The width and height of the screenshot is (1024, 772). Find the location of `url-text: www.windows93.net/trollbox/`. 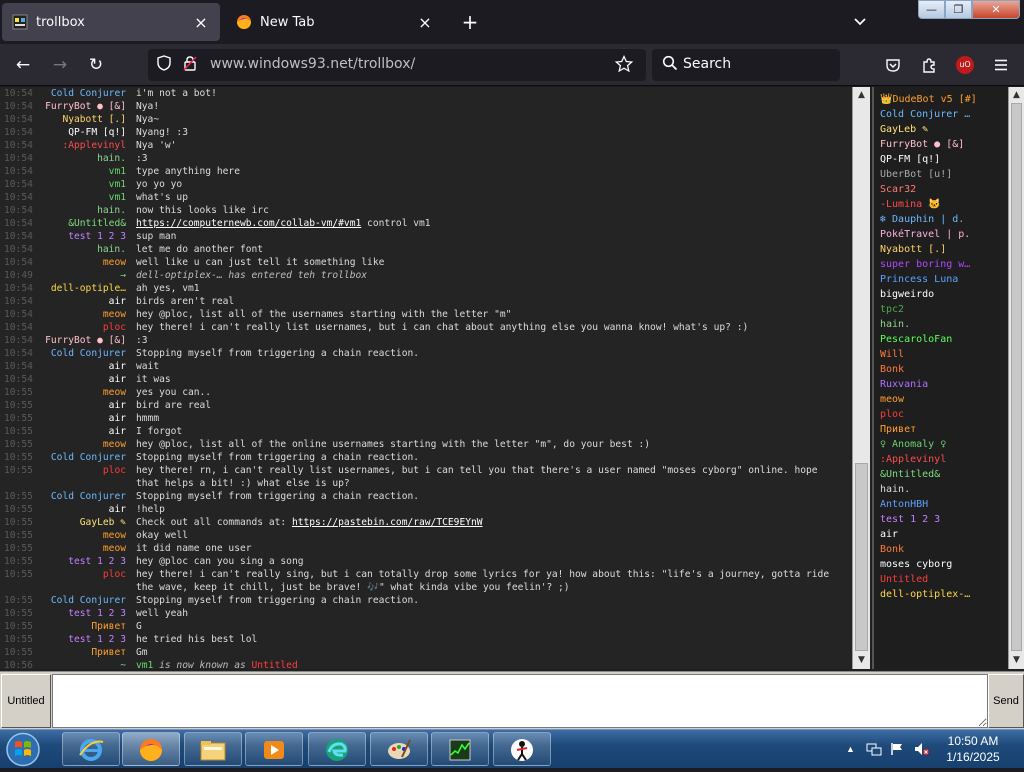

url-text: www.windows93.net/trollbox/ is located at coordinates (312, 64).